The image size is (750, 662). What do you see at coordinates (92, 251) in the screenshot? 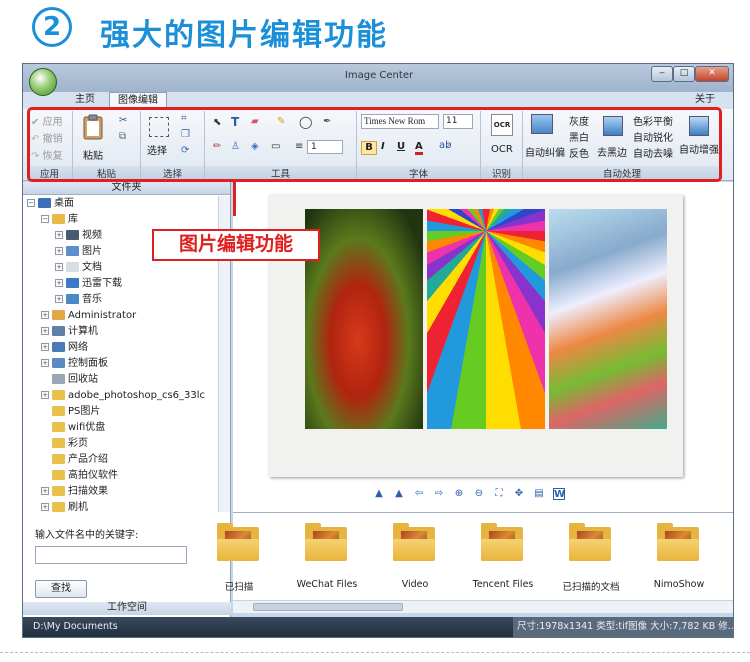
I see `tree-node-label: 图片` at bounding box center [92, 251].